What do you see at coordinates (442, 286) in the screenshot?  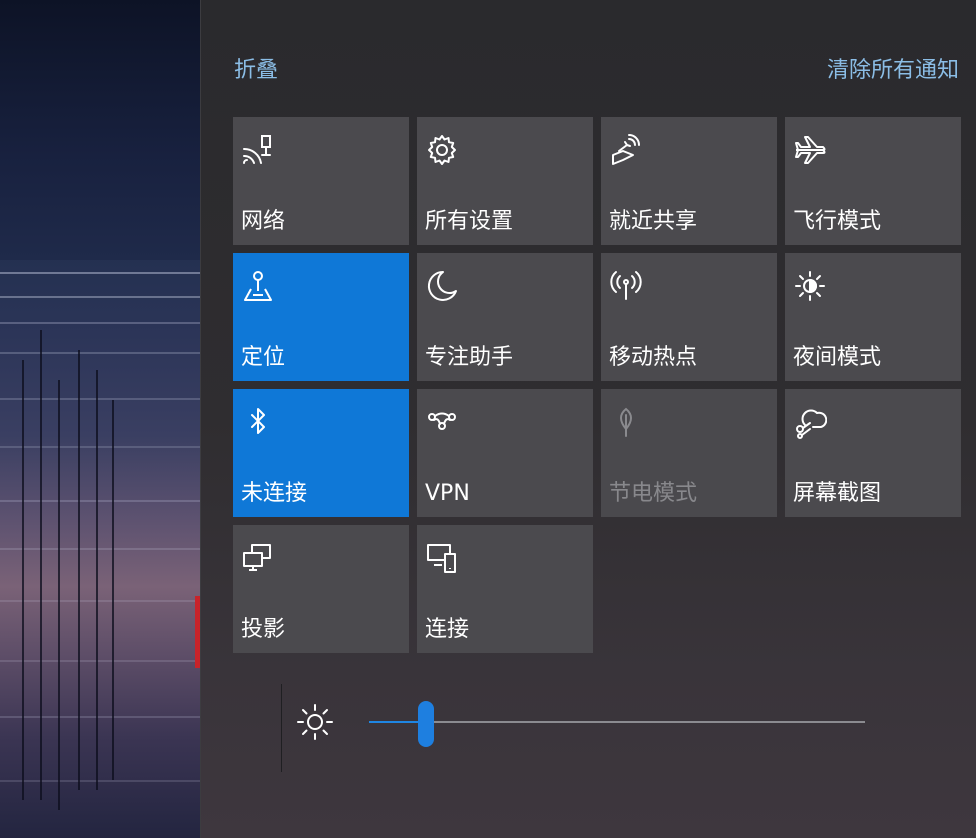 I see `moon-icon` at bounding box center [442, 286].